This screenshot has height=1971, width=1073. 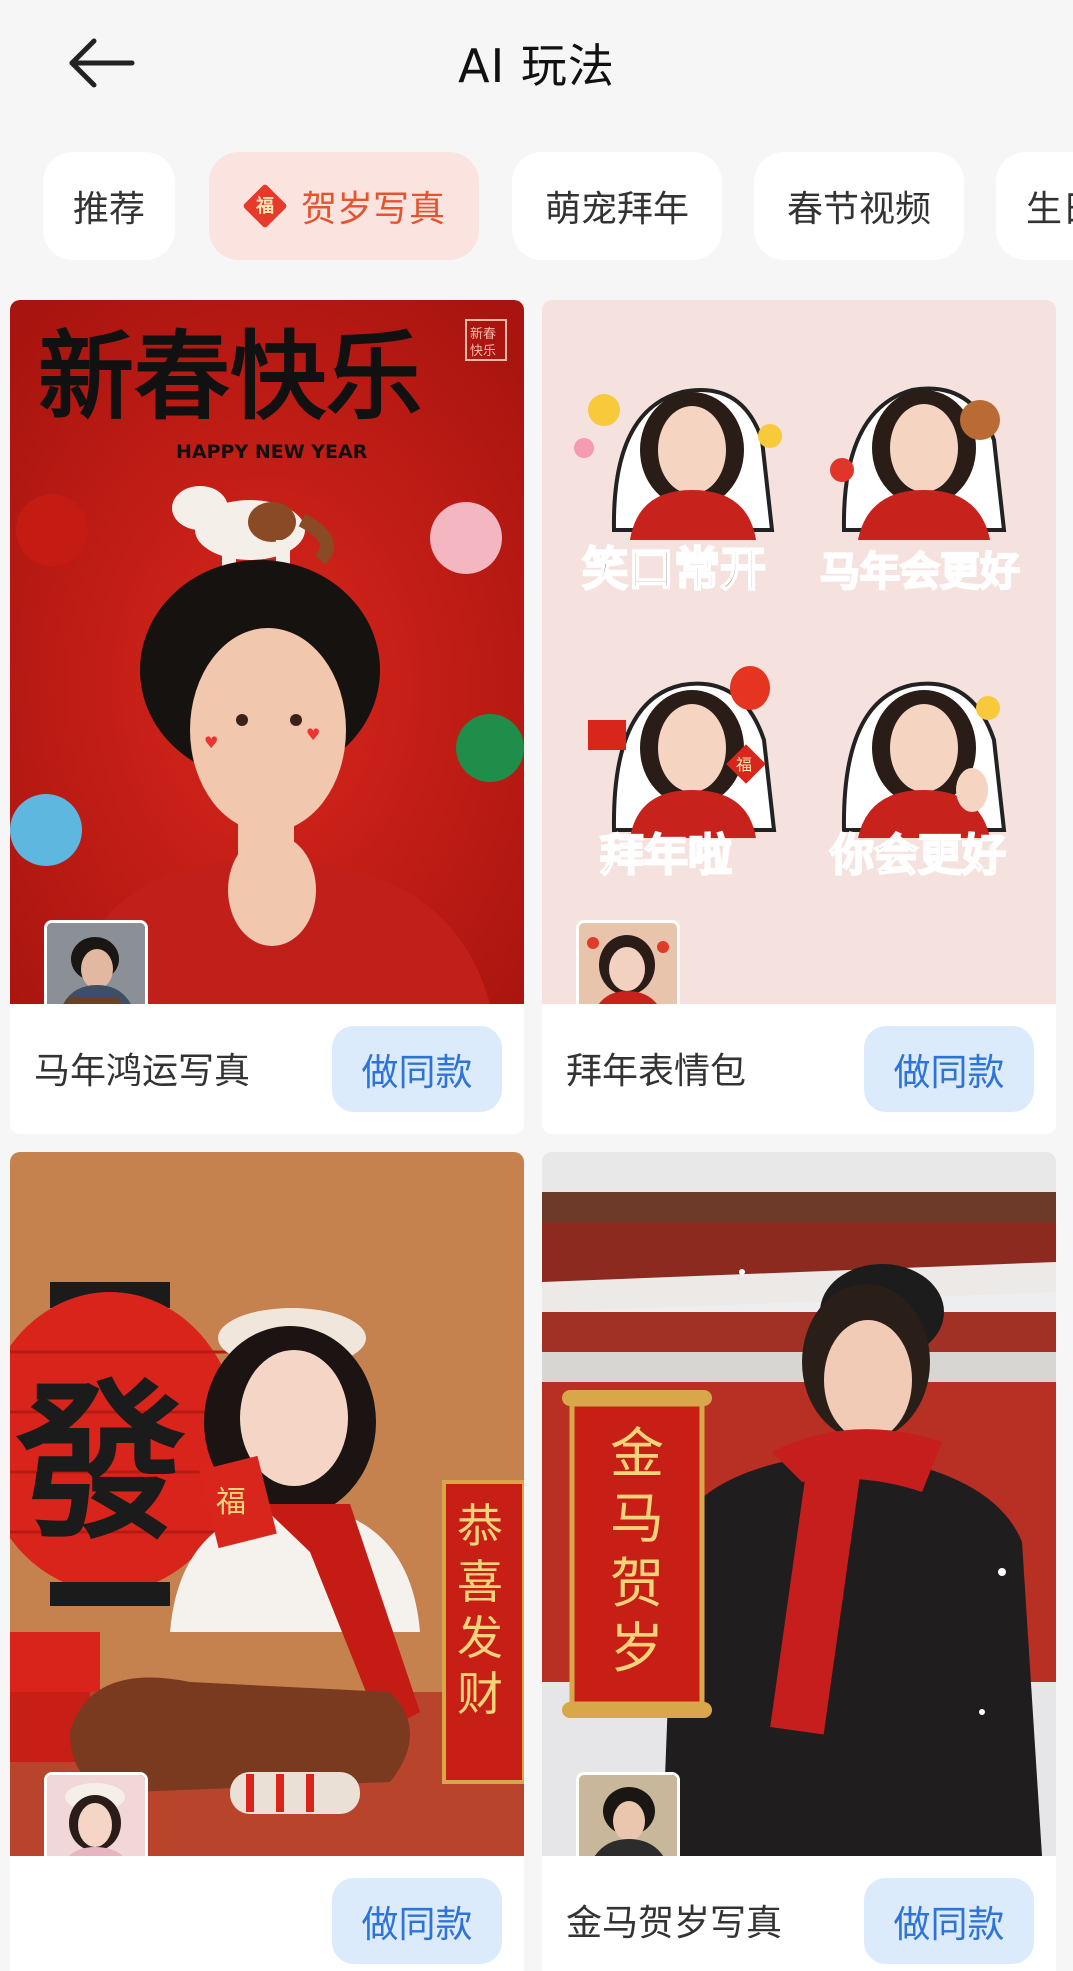 What do you see at coordinates (858, 209) in the screenshot?
I see `tab-label: 春节视频` at bounding box center [858, 209].